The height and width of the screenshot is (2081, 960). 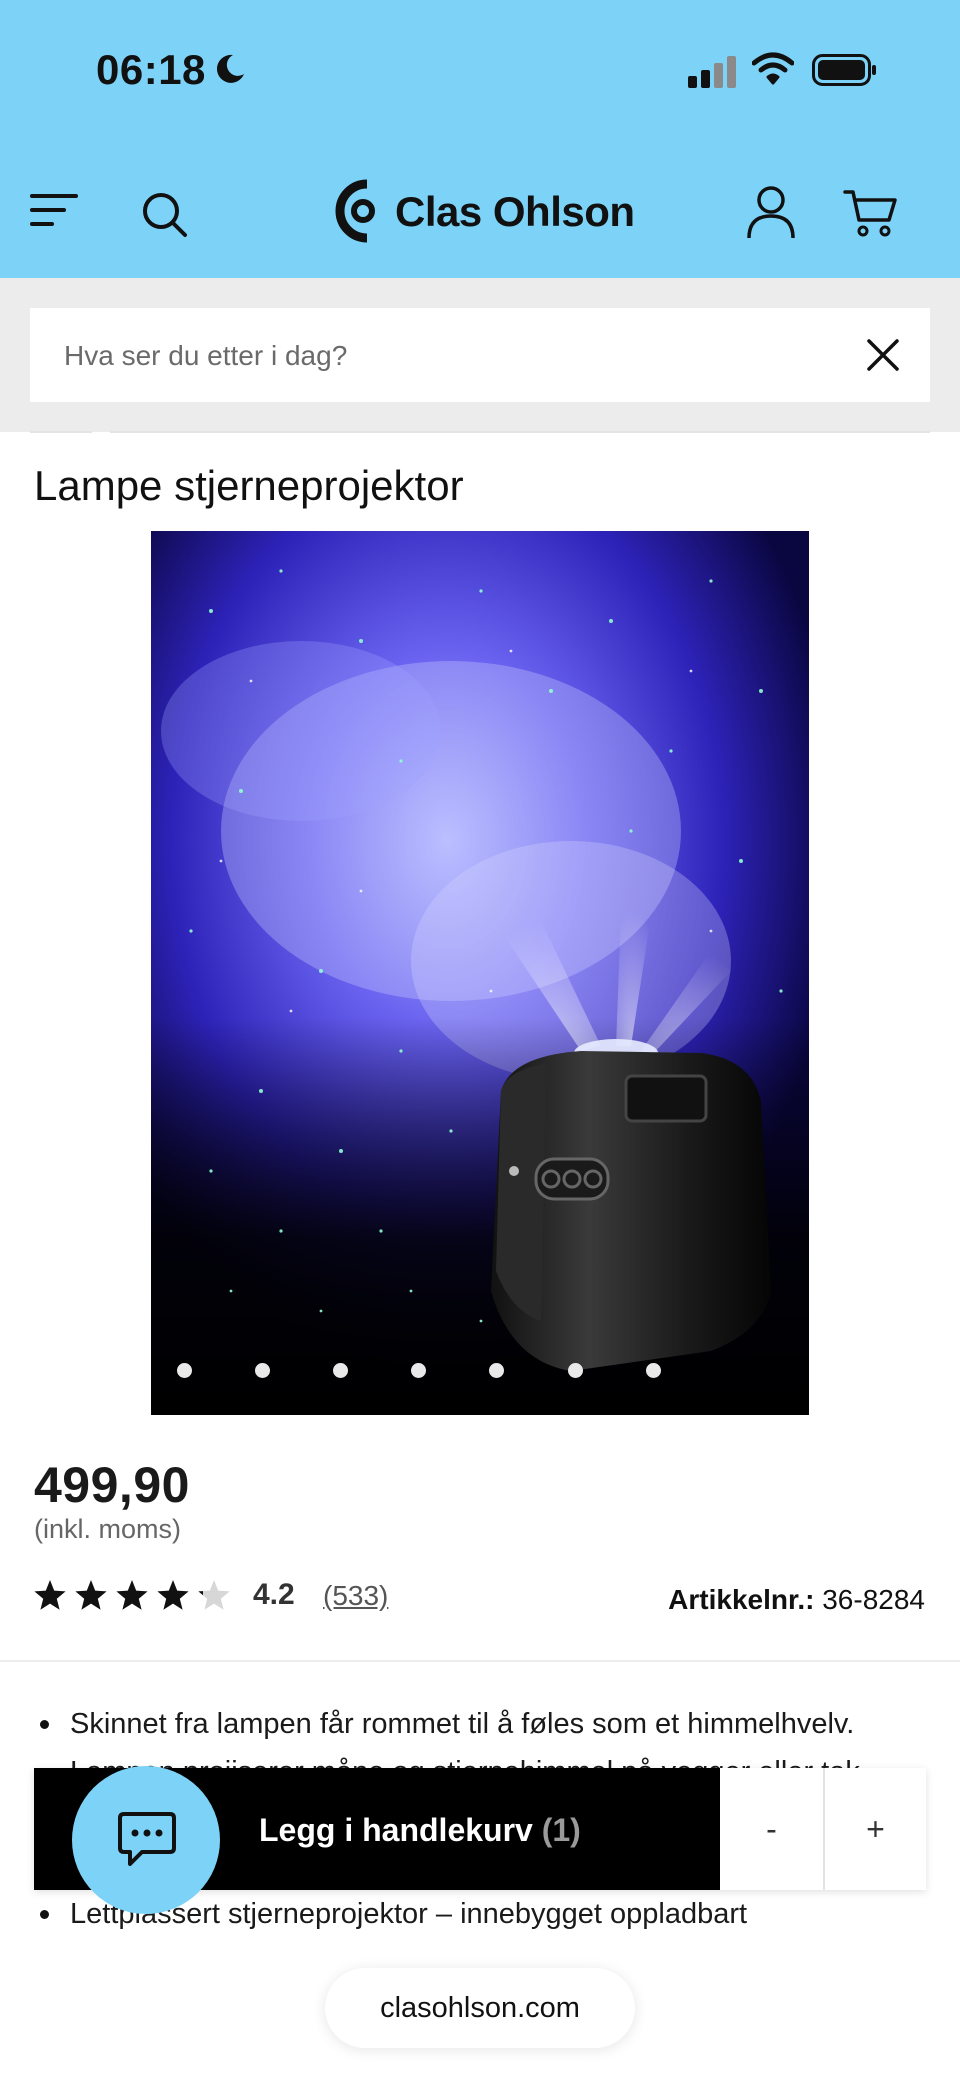 What do you see at coordinates (107, 1529) in the screenshot?
I see `vat-note: (inkl. moms)` at bounding box center [107, 1529].